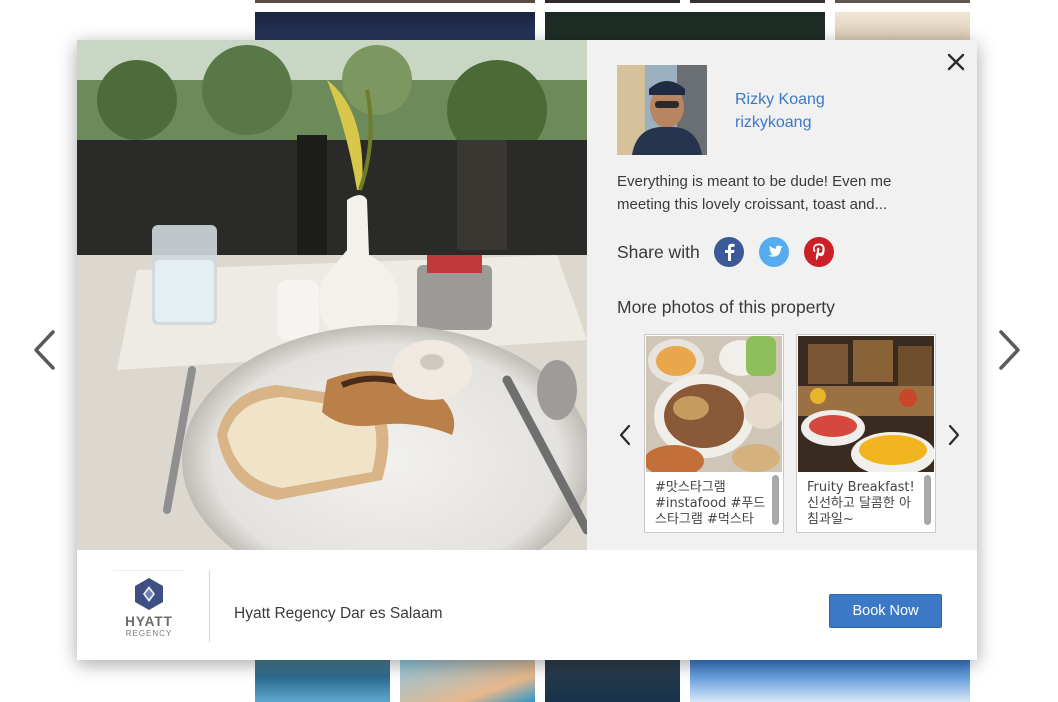 The height and width of the screenshot is (702, 1058). I want to click on carousel-previous-button, so click(625, 435).